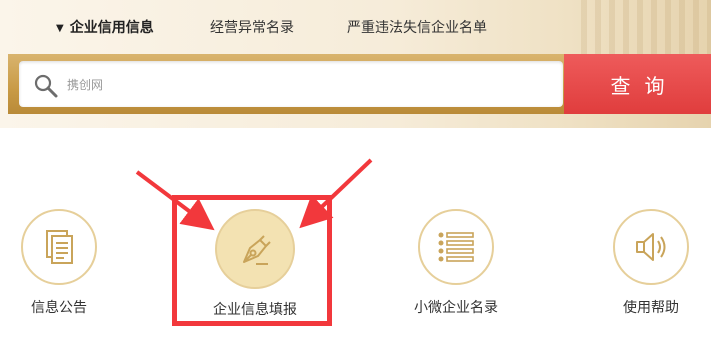 This screenshot has height=337, width=711. I want to click on triangle-down-icon: ▼, so click(60, 28).